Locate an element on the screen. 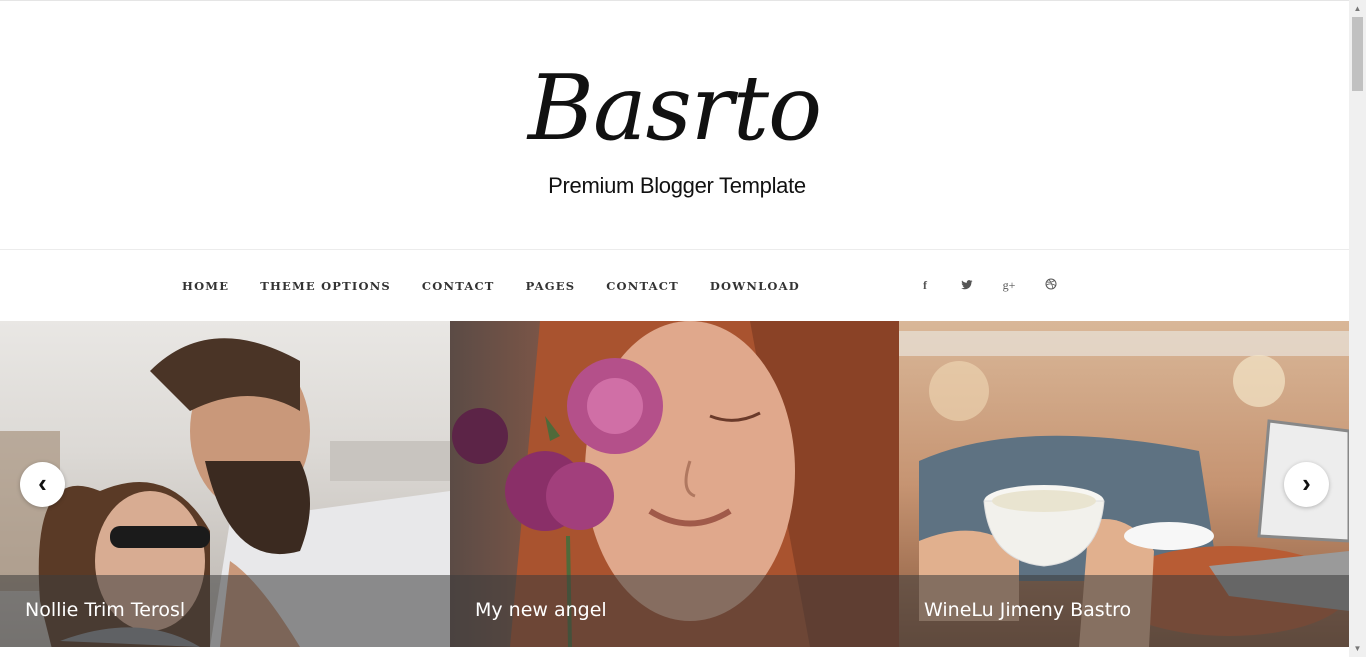 The height and width of the screenshot is (657, 1366). nav-item-theme-options: THEME OPTIONS is located at coordinates (325, 286).